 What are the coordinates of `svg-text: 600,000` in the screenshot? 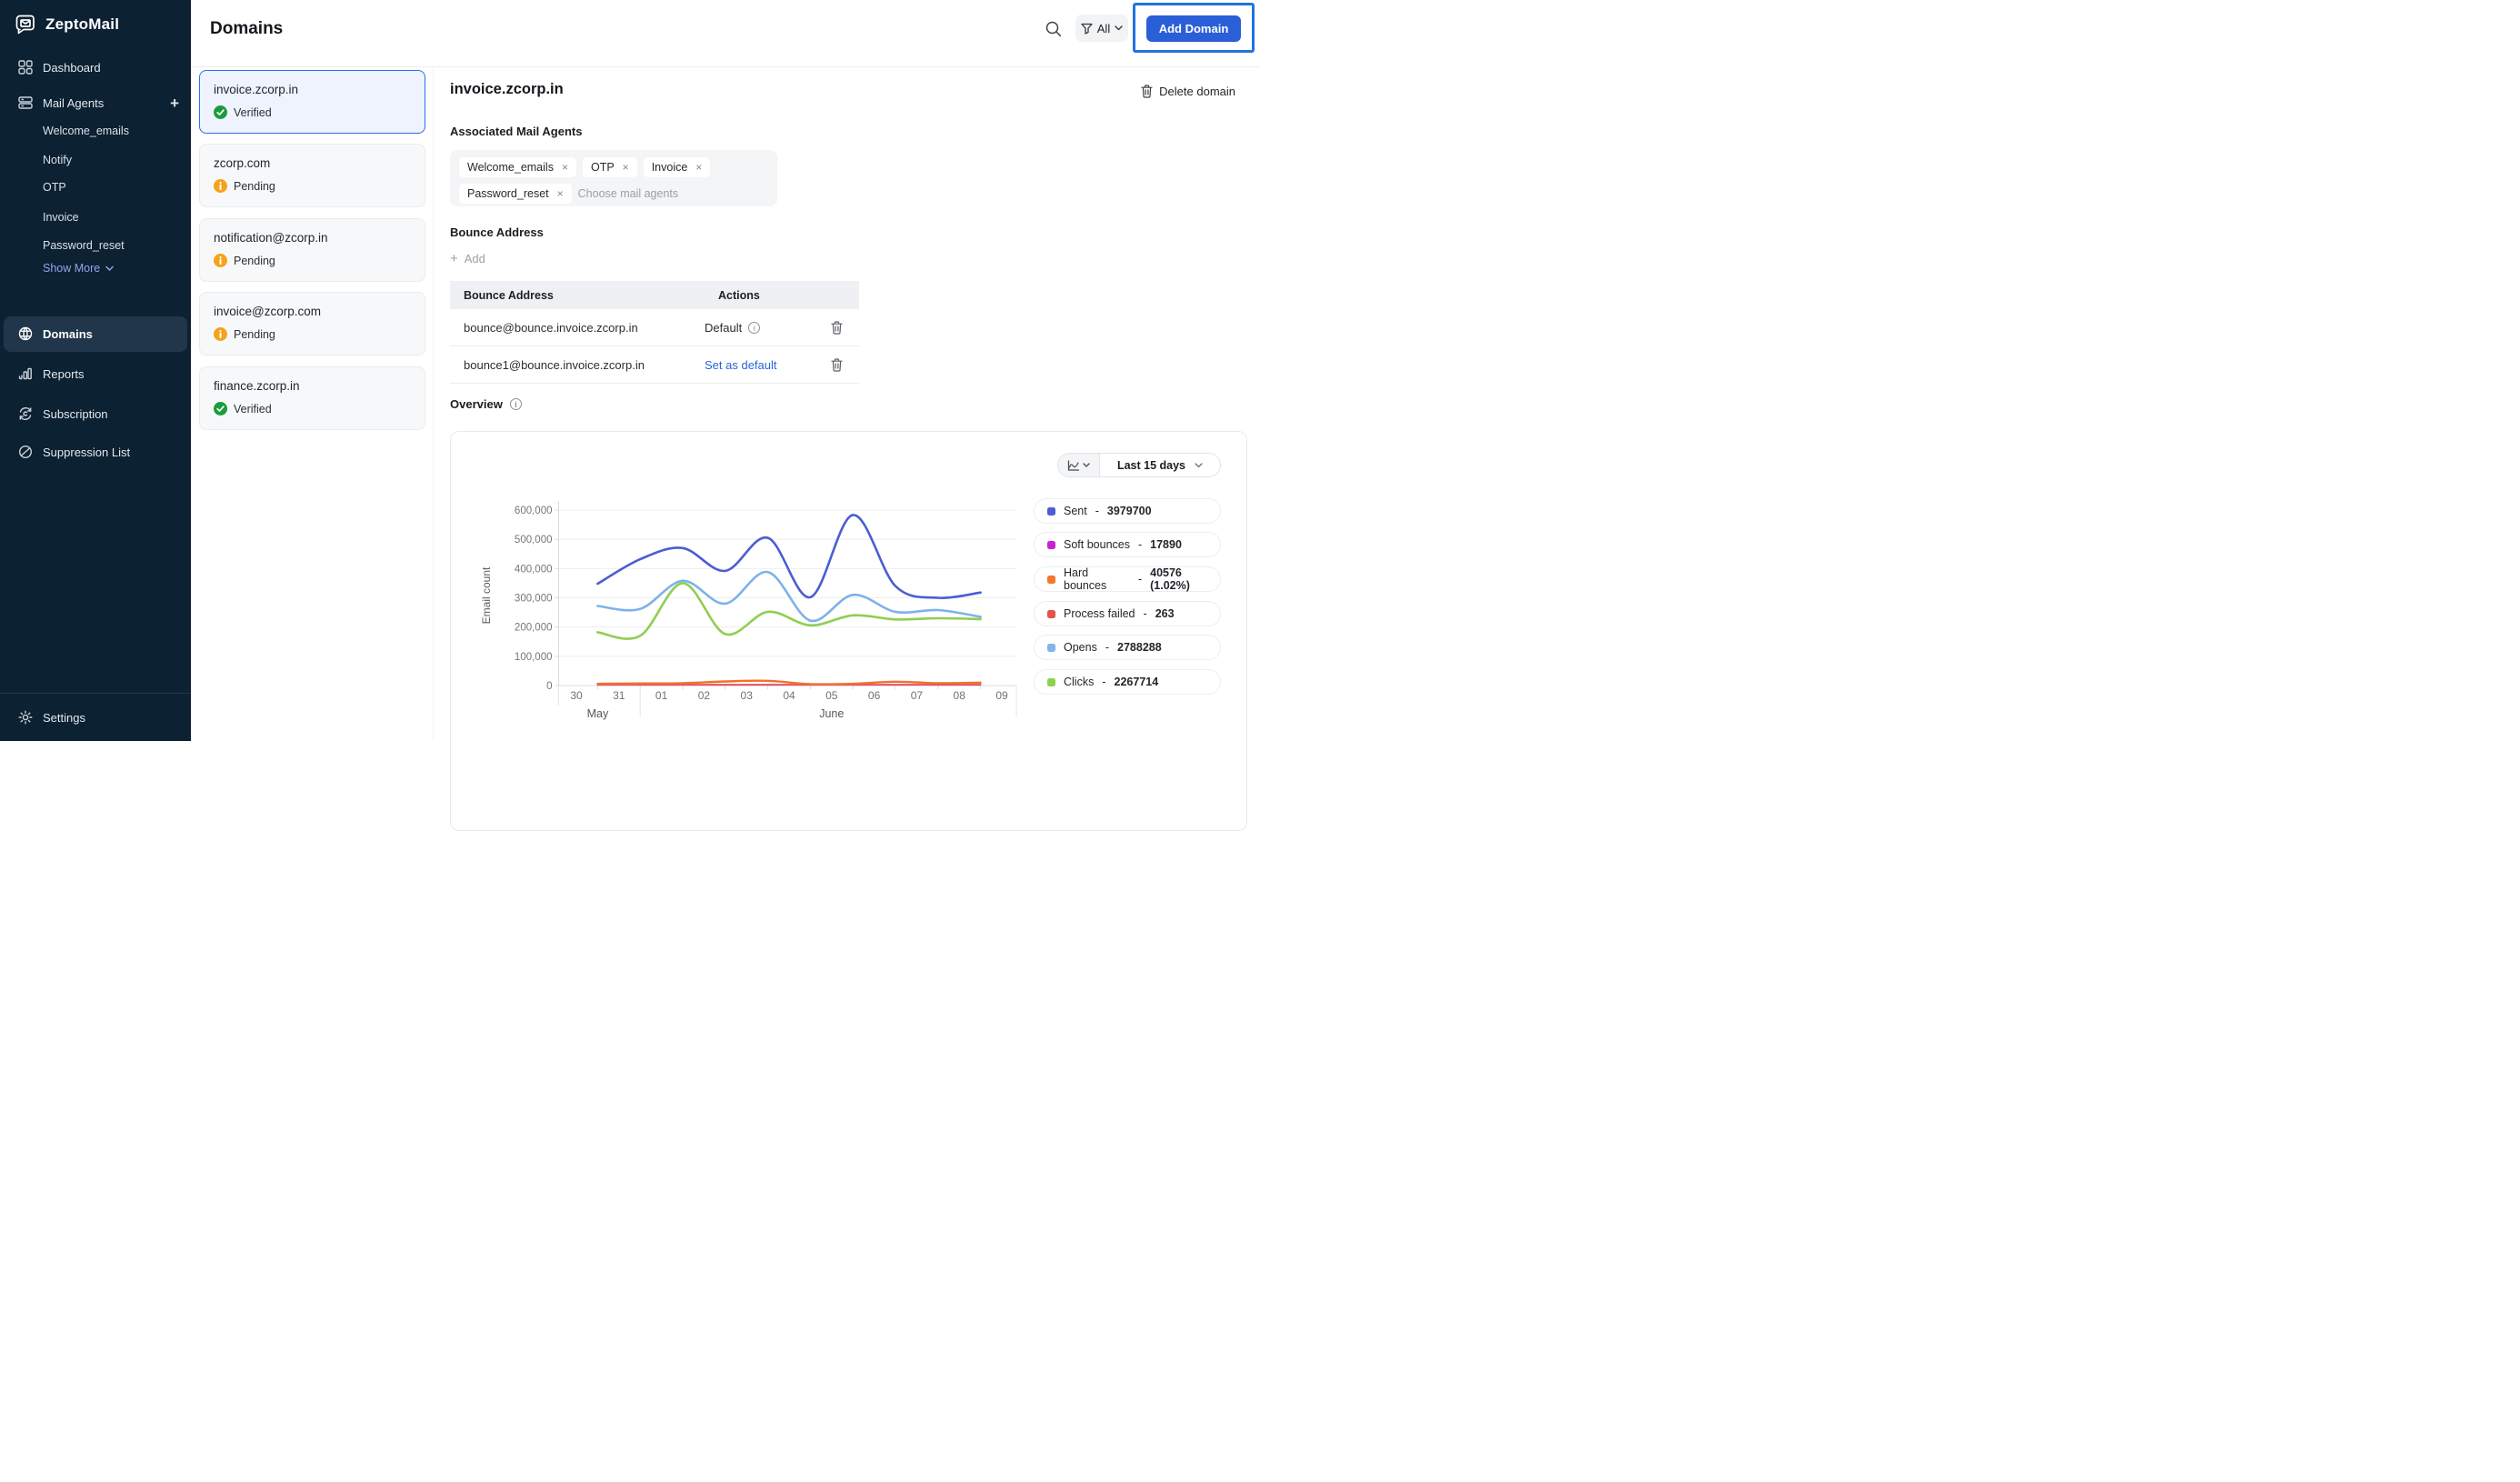 It's located at (534, 511).